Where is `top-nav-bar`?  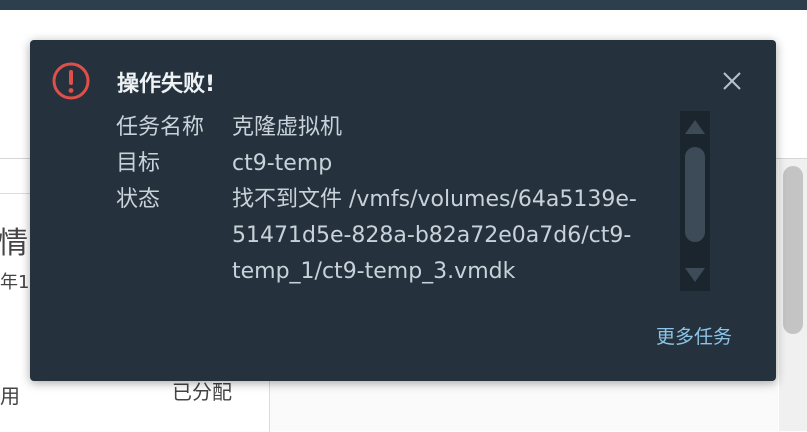 top-nav-bar is located at coordinates (403, 5).